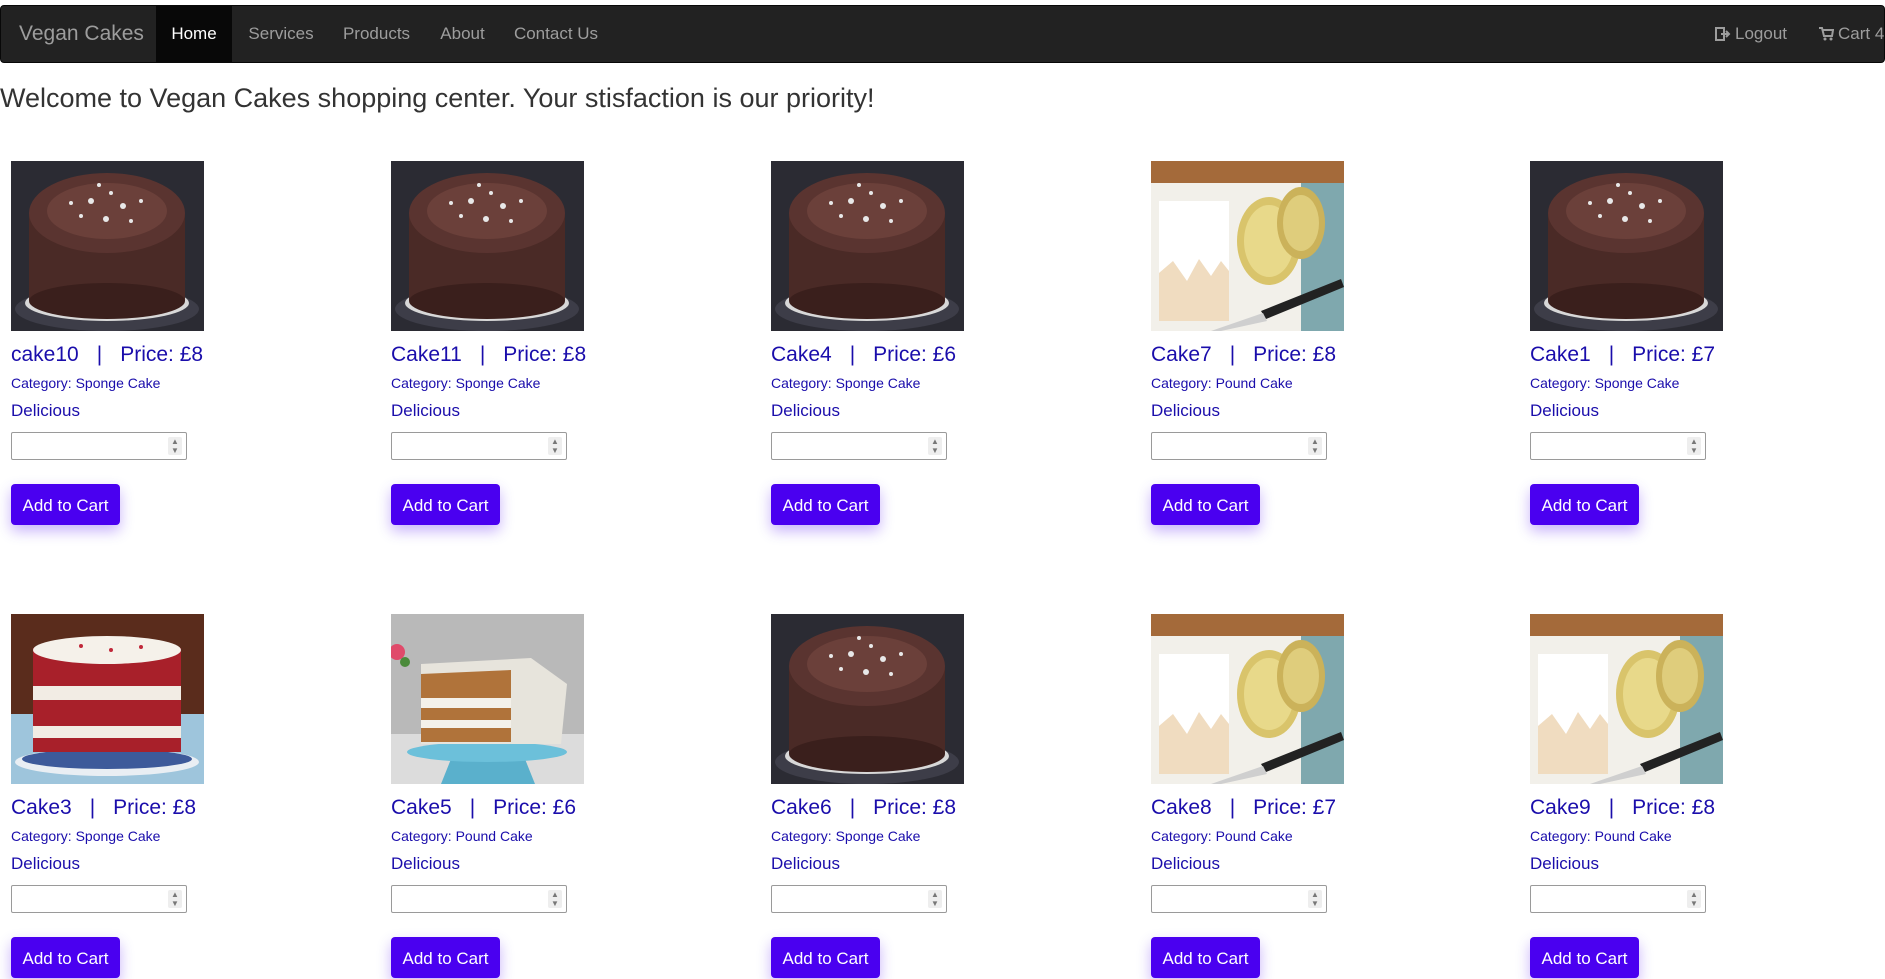  I want to click on product-name: Cake4, so click(801, 354).